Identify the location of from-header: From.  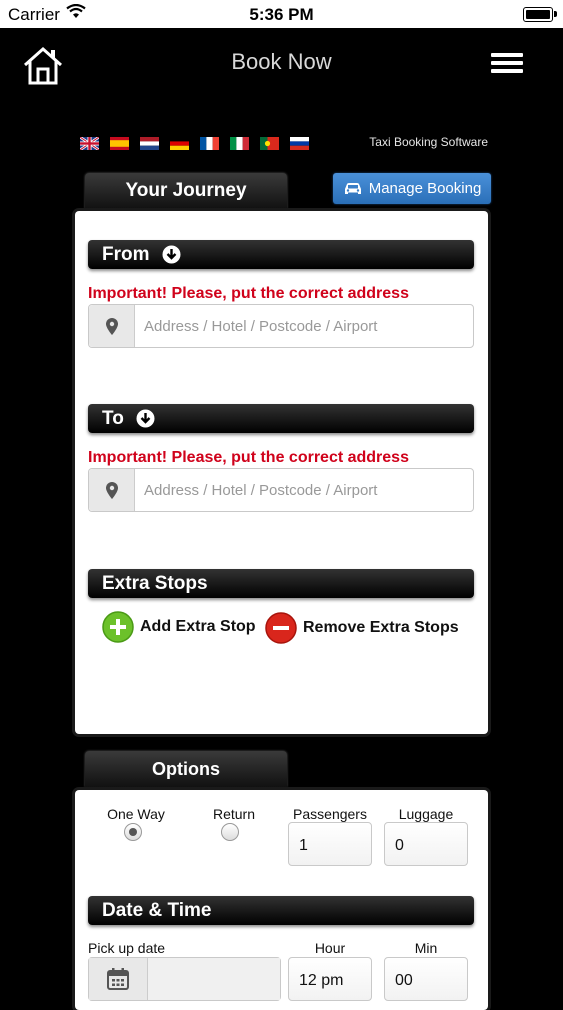
(281, 254).